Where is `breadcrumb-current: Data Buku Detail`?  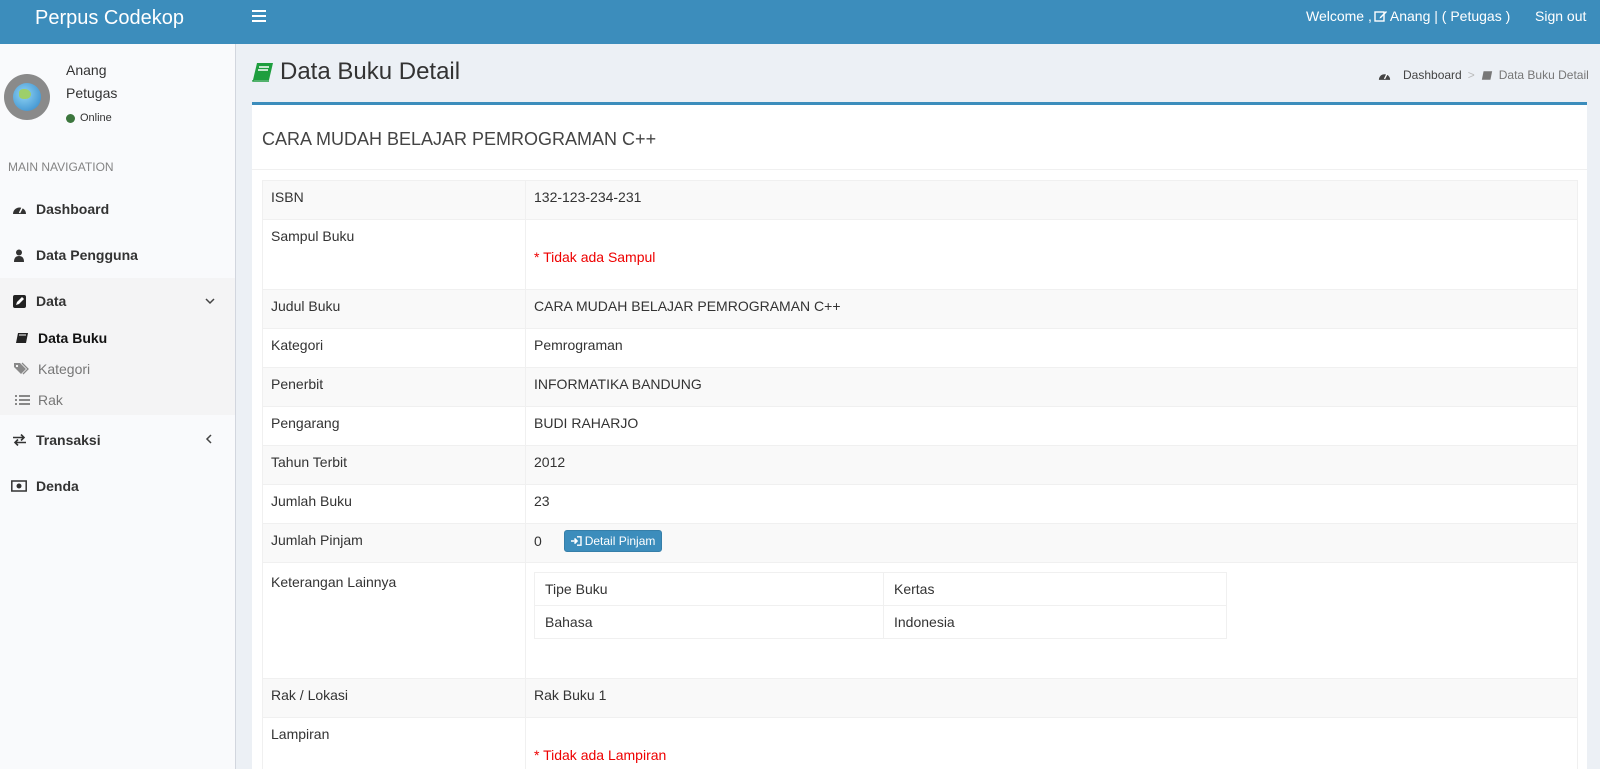
breadcrumb-current: Data Buku Detail is located at coordinates (1543, 75).